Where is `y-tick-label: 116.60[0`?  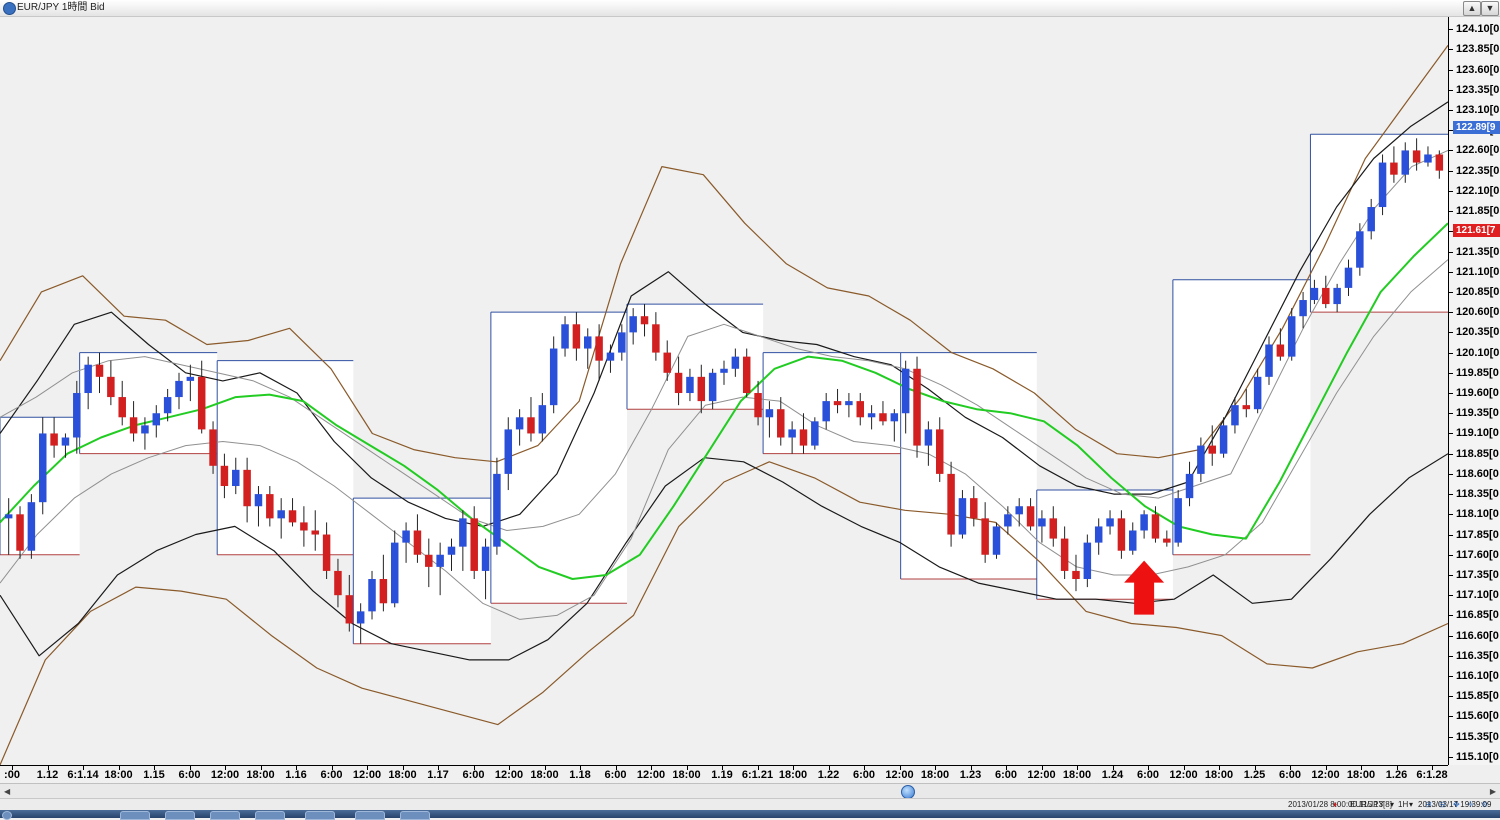
y-tick-label: 116.60[0 is located at coordinates (1477, 635).